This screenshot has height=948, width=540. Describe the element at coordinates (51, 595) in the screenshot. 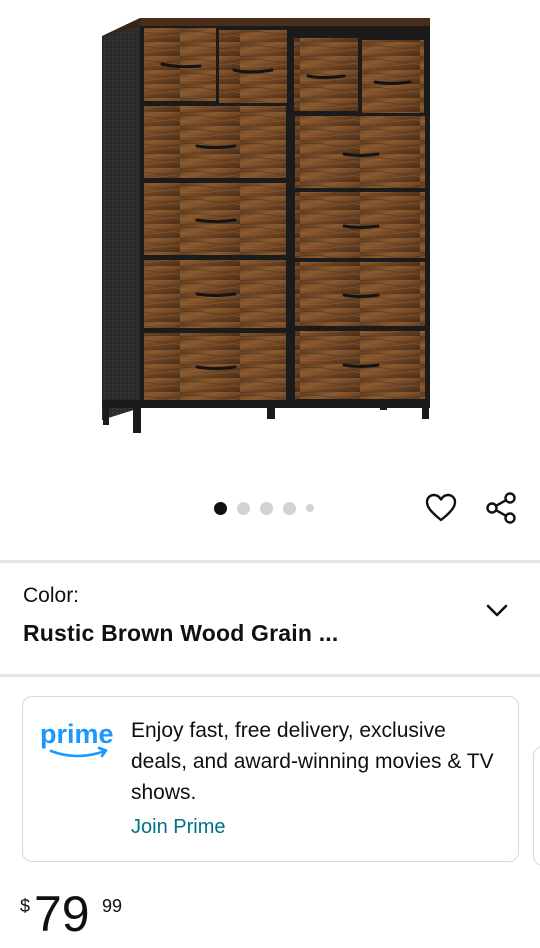

I see `color-label: Color:` at that location.